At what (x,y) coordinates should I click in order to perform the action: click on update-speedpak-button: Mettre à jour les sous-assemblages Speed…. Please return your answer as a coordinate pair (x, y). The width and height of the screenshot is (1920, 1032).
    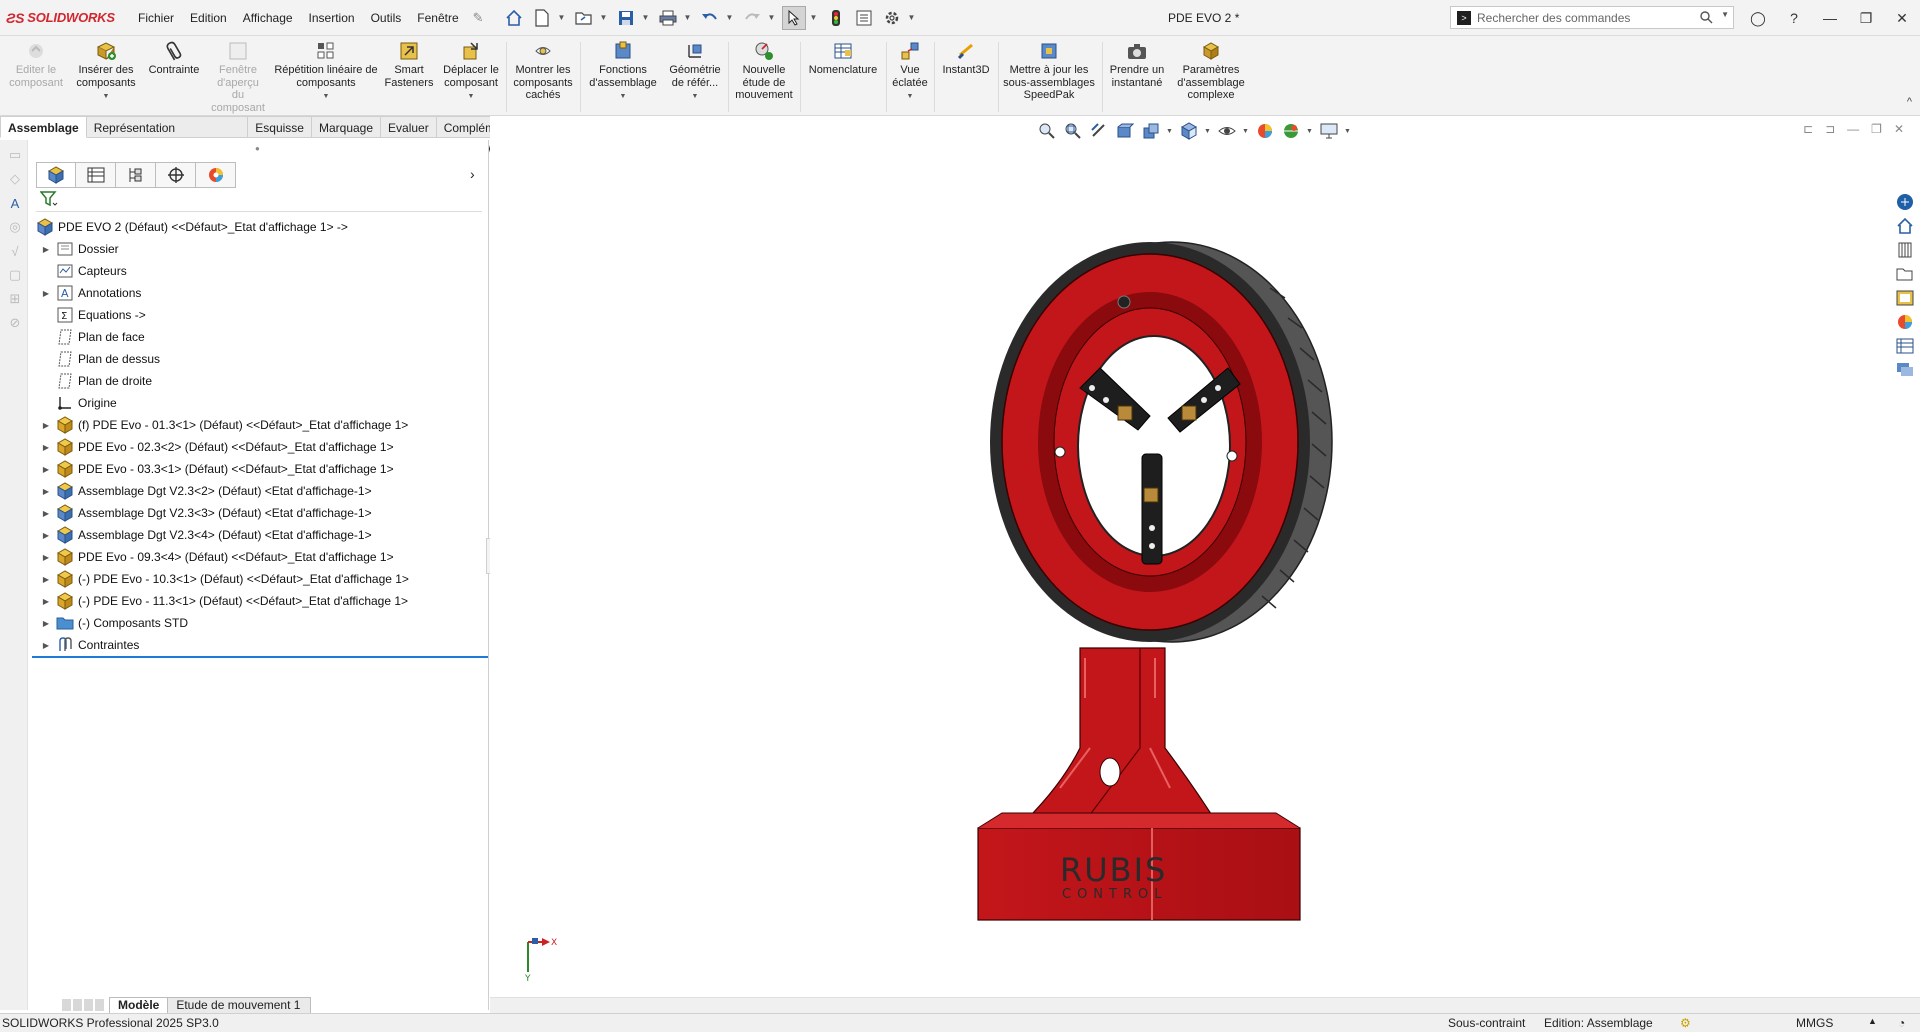
    Looking at the image, I should click on (1049, 71).